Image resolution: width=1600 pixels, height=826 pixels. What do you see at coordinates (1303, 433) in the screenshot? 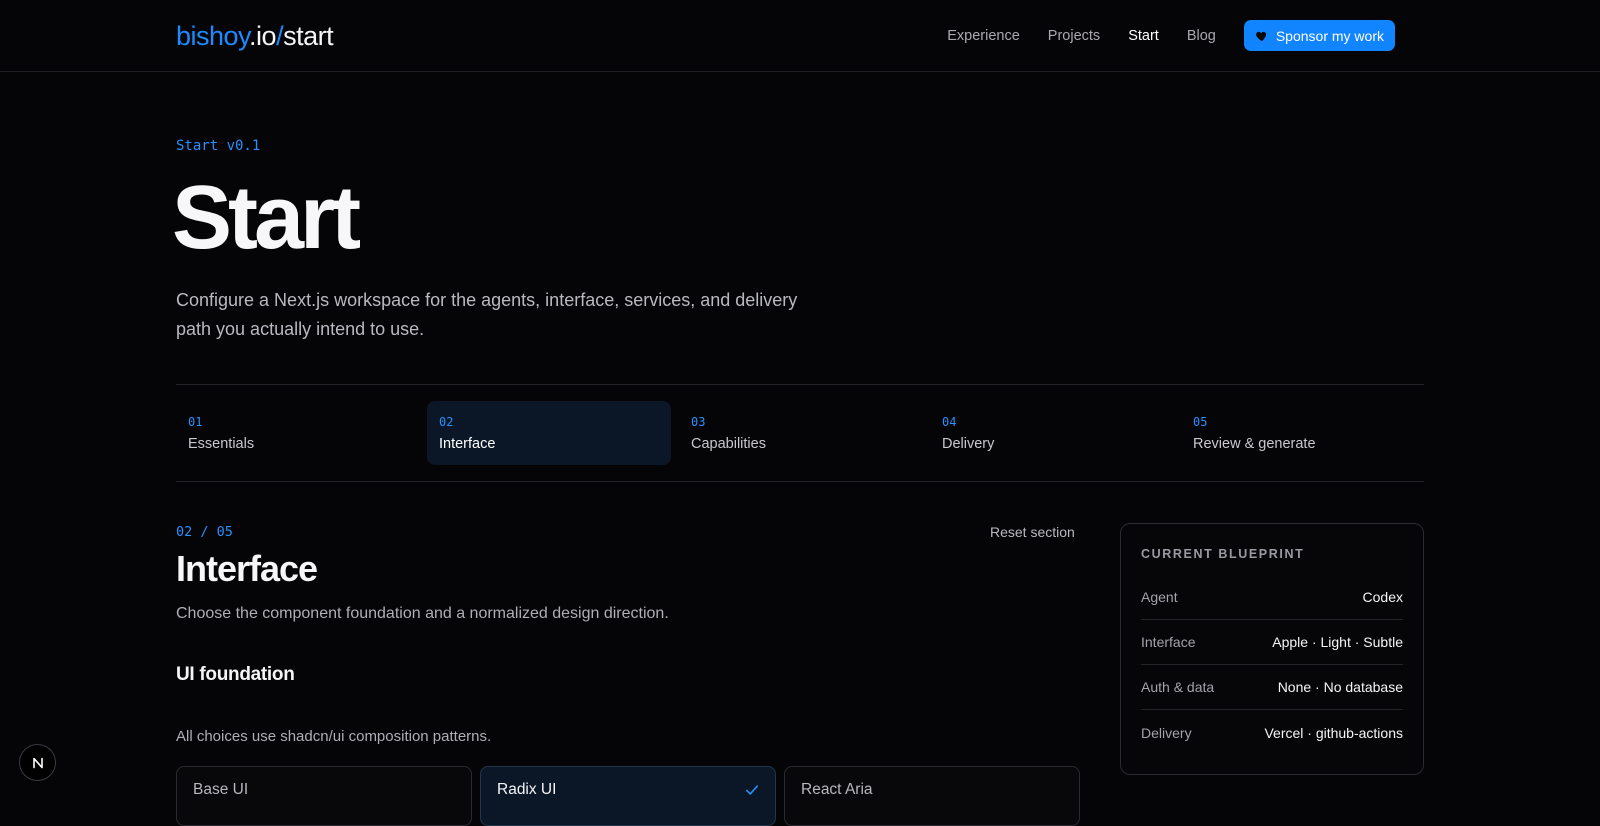
I see `step-review-generate: 05 Review & generate` at bounding box center [1303, 433].